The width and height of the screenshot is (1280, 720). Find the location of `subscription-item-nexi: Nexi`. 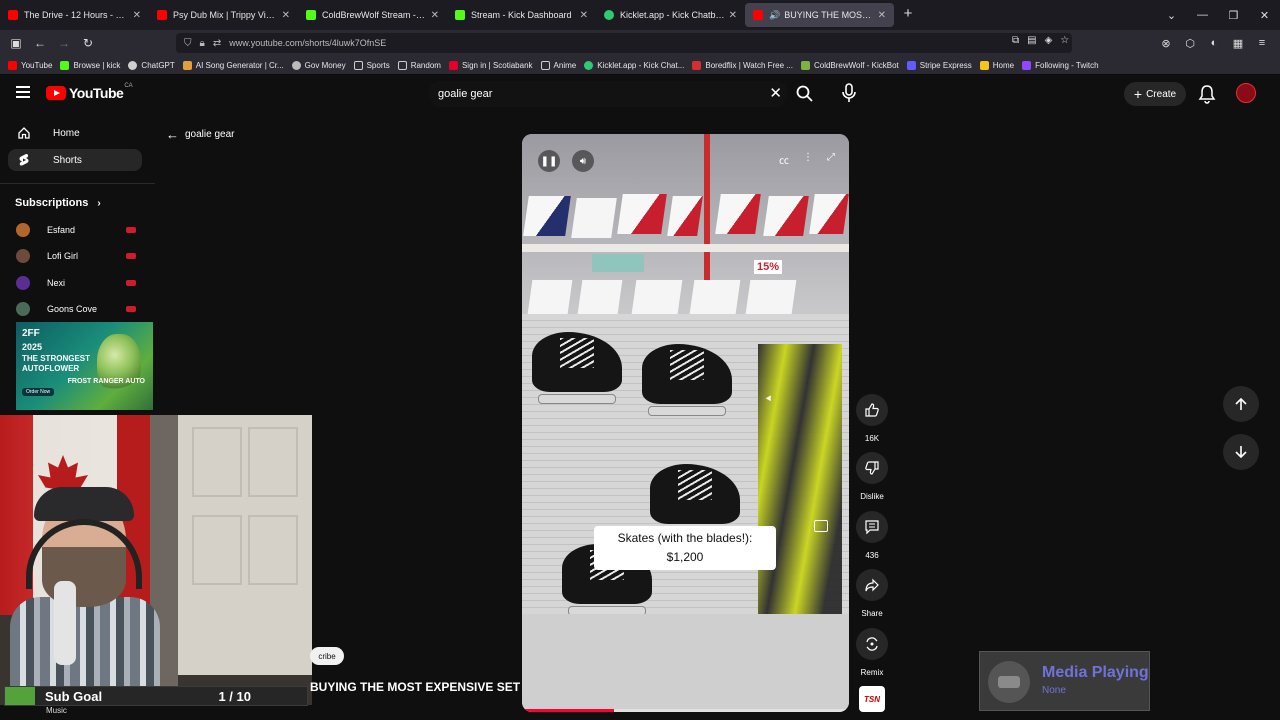

subscription-item-nexi: Nexi is located at coordinates (76, 283).